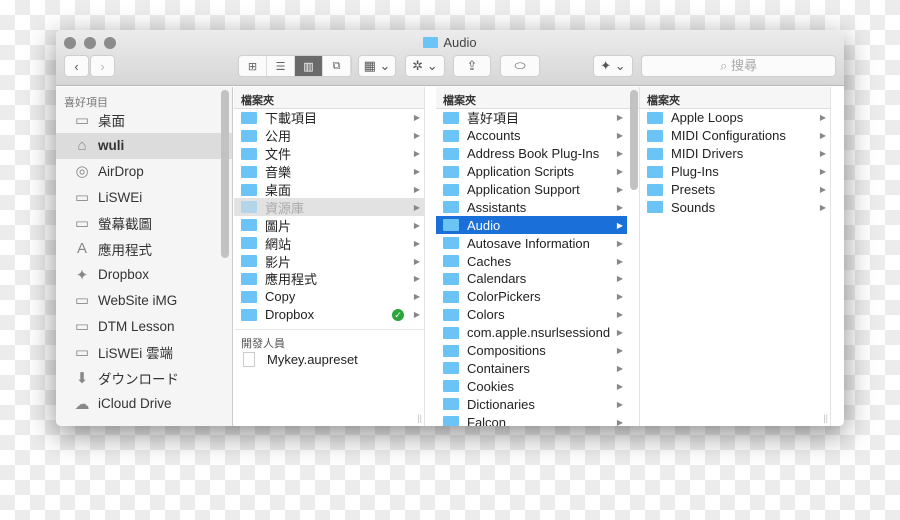  I want to click on folder-item: Address Book Plug-Ins ▶, so click(531, 154).